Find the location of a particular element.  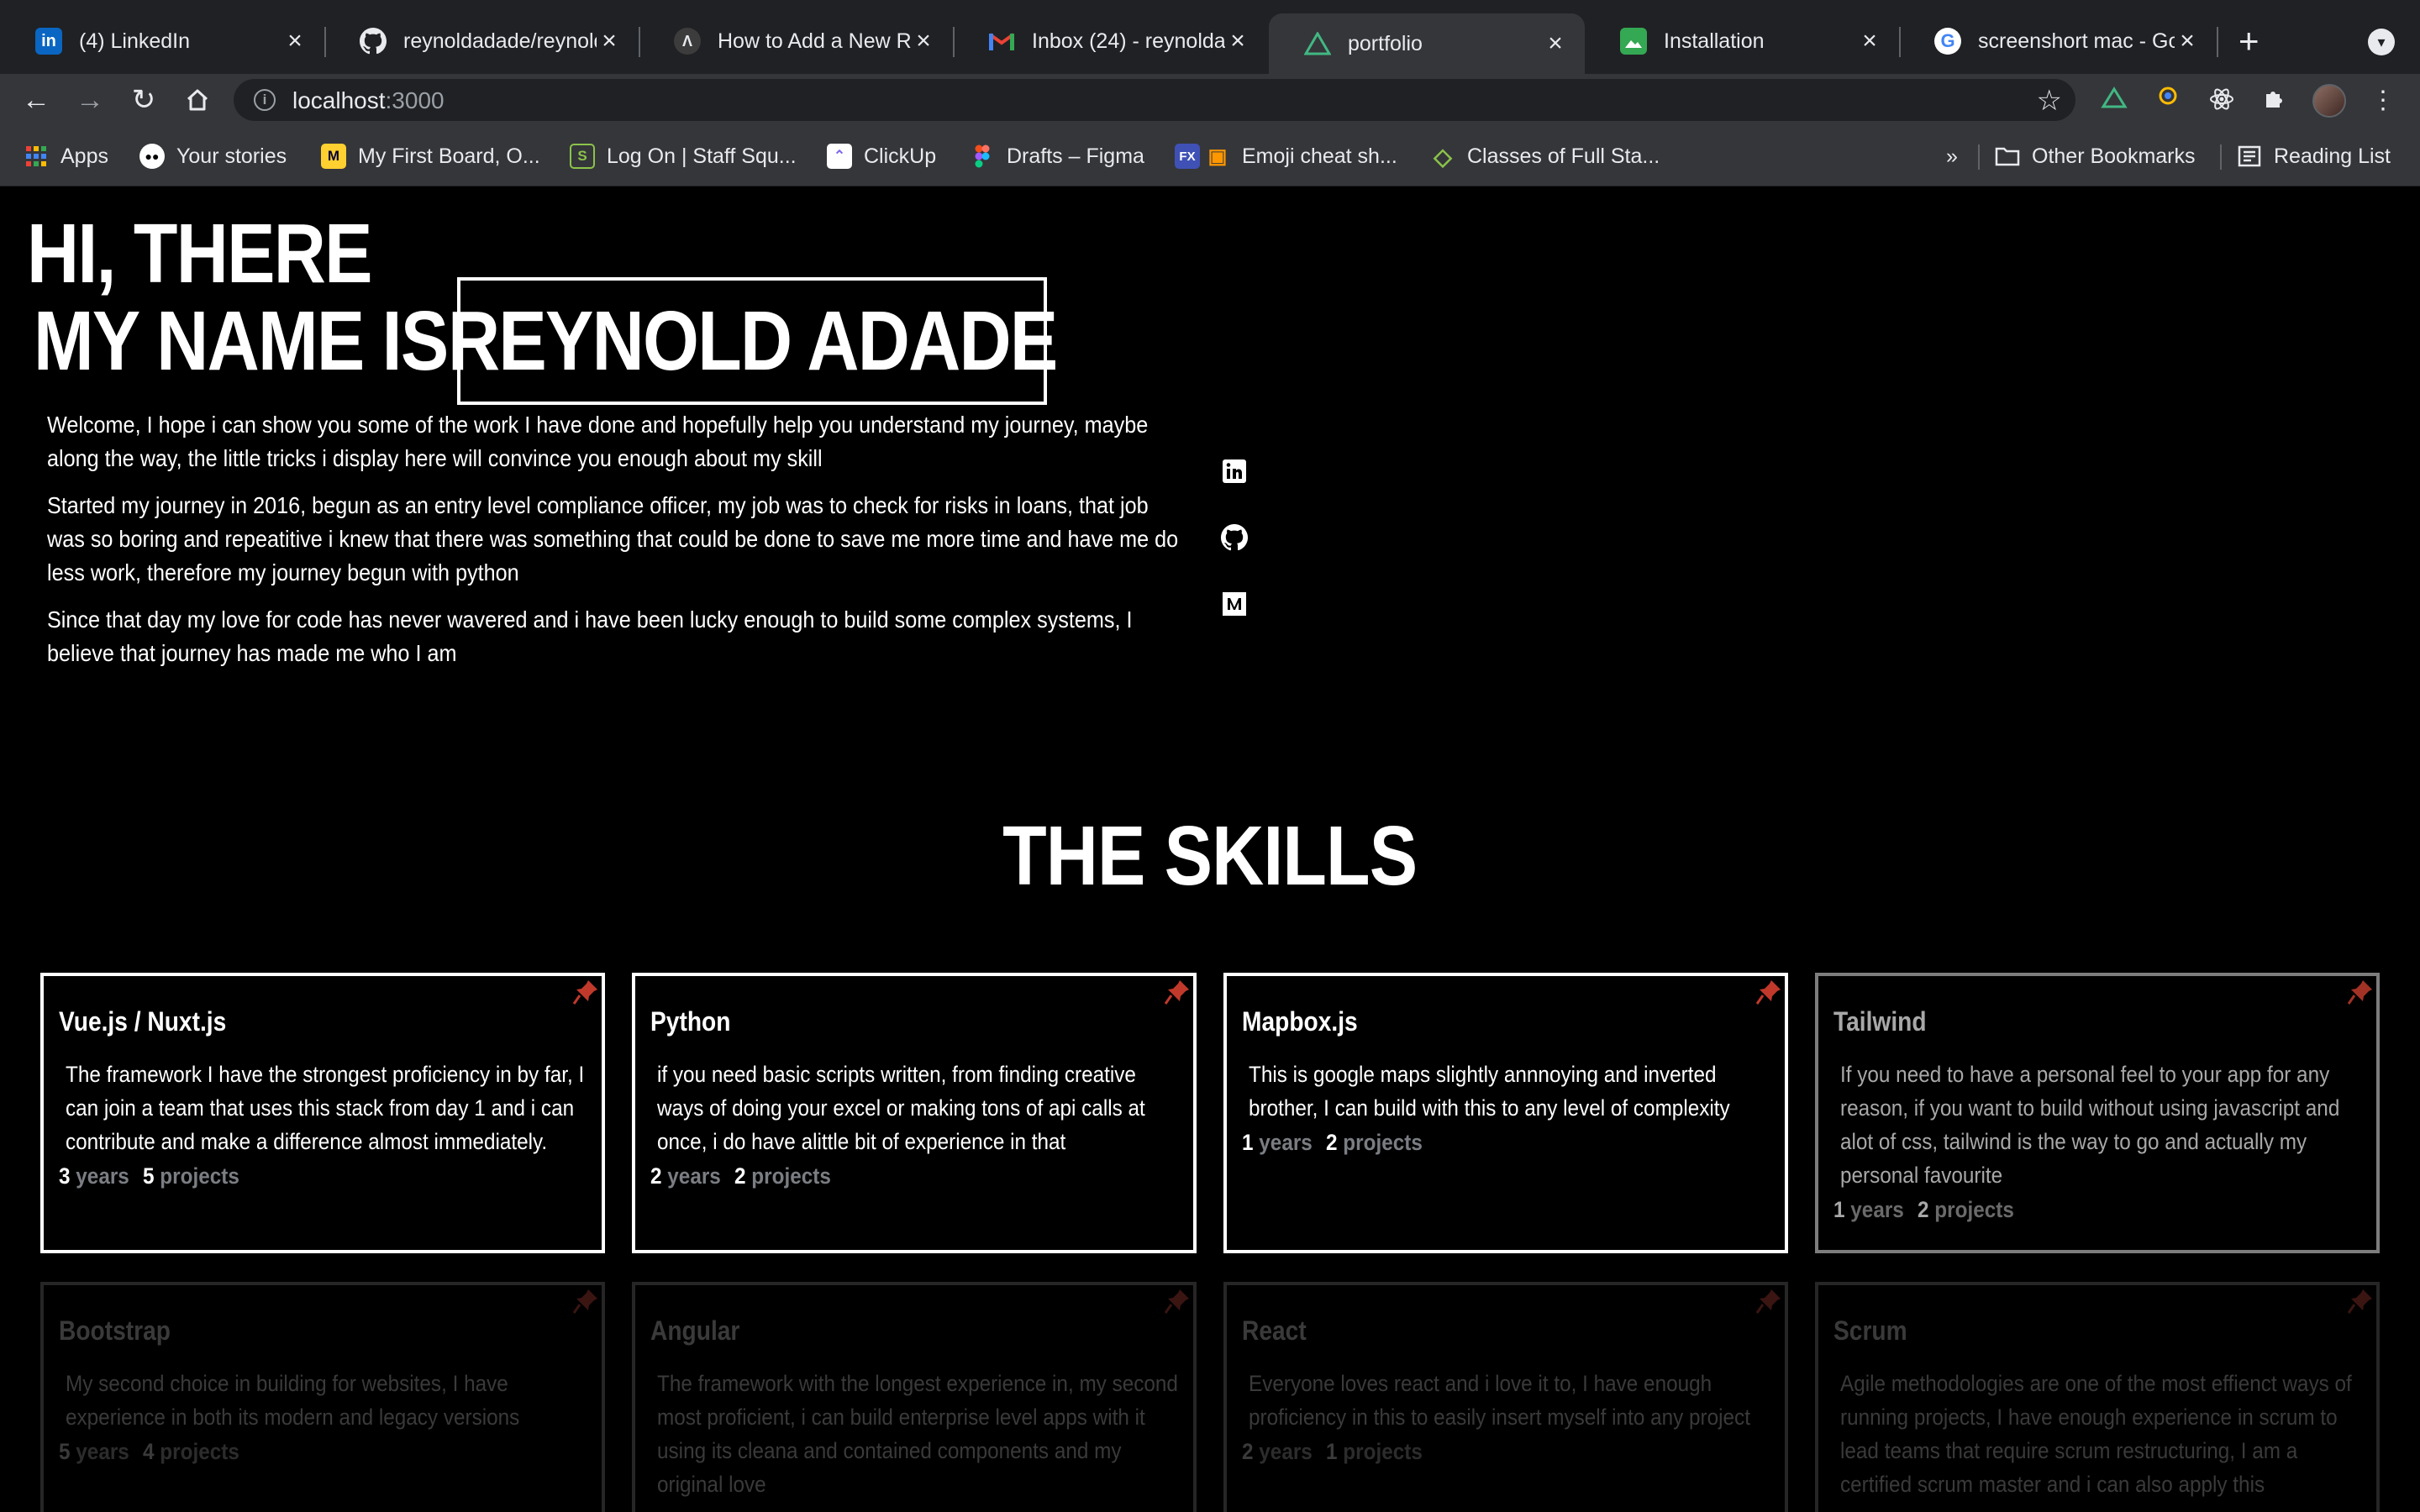

skills-heading: THE SKILLS is located at coordinates (1210, 856).